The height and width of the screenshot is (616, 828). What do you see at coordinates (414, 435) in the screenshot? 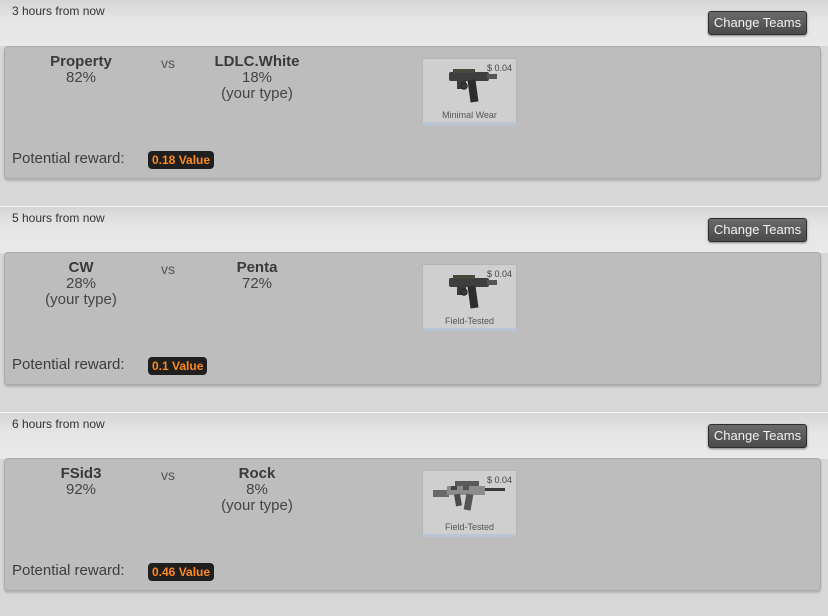
I see `match-header: 6 hours from now Change Teams` at bounding box center [414, 435].